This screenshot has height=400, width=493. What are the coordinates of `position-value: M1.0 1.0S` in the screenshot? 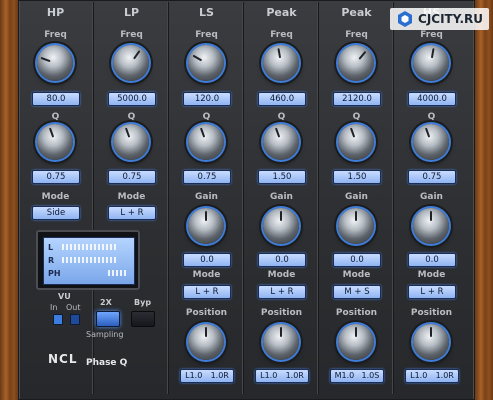 It's located at (357, 376).